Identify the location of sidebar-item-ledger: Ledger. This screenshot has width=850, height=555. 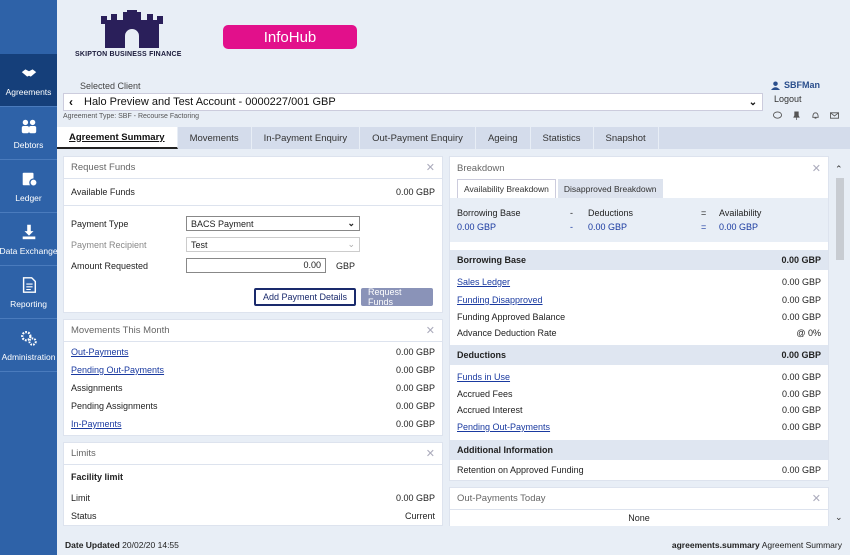
(28, 186).